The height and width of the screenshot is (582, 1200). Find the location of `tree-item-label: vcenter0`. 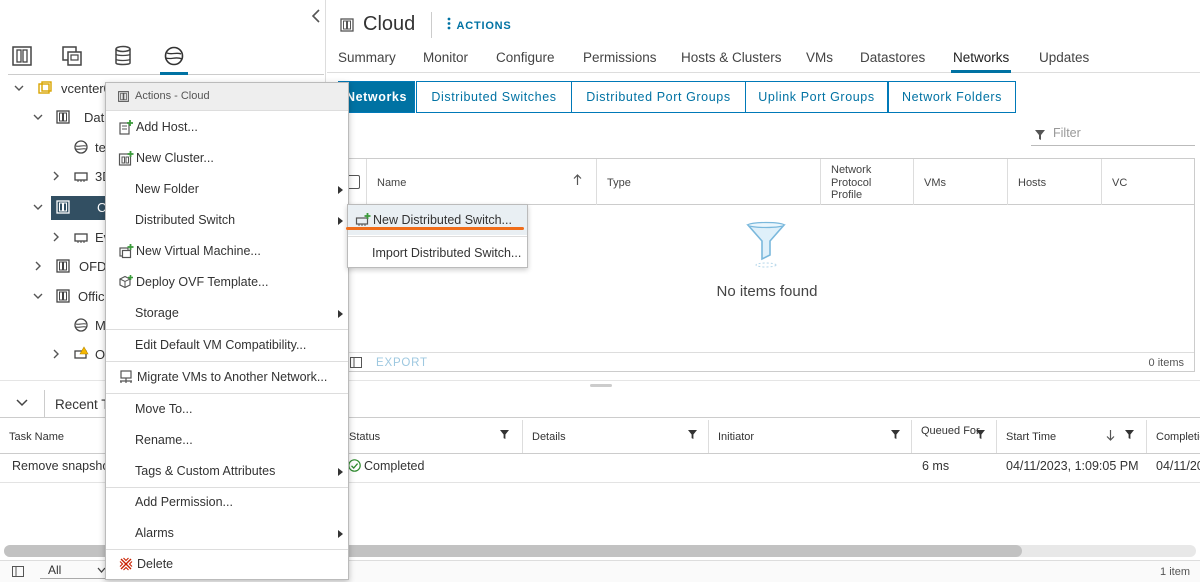

tree-item-label: vcenter0 is located at coordinates (86, 88).